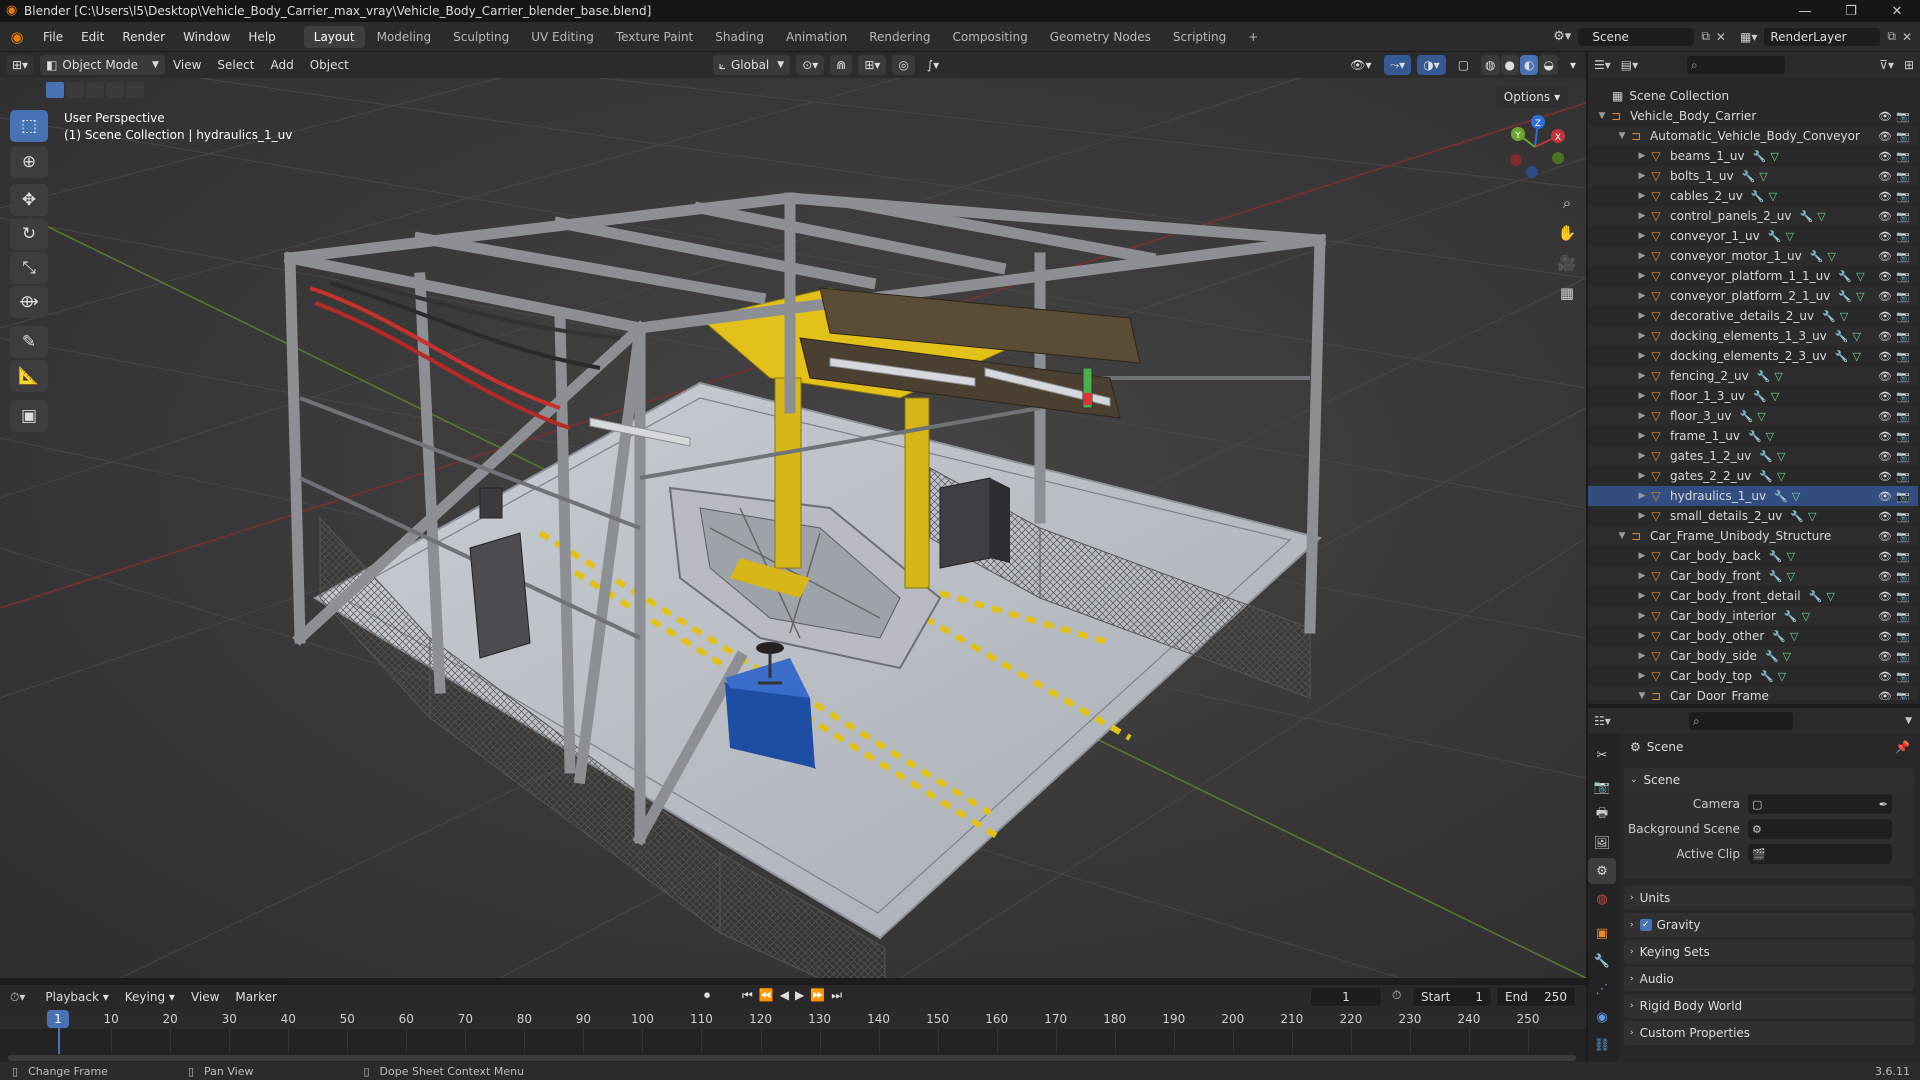 The width and height of the screenshot is (1920, 1080). I want to click on play-reverse-icon: ◀, so click(787, 995).